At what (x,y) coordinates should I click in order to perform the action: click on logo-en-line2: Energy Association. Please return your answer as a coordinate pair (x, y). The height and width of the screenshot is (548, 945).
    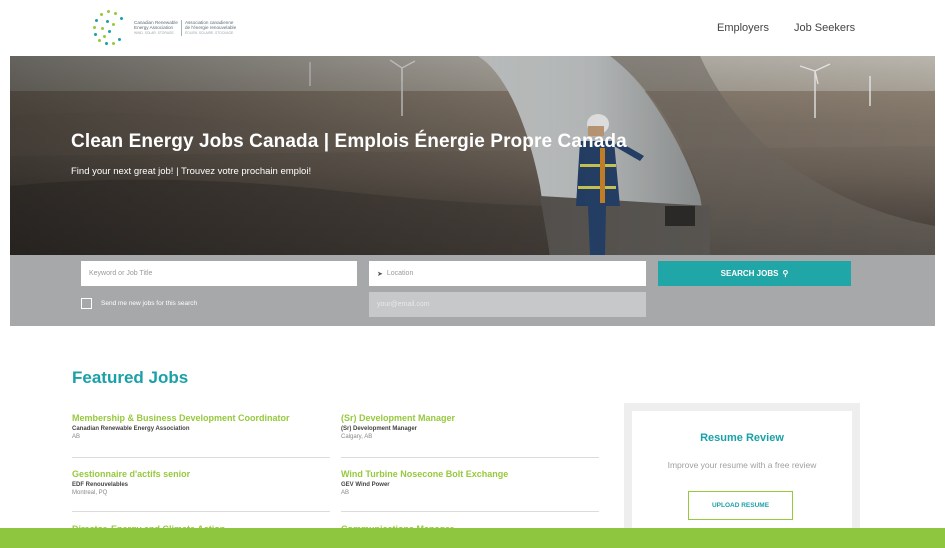
    Looking at the image, I should click on (154, 28).